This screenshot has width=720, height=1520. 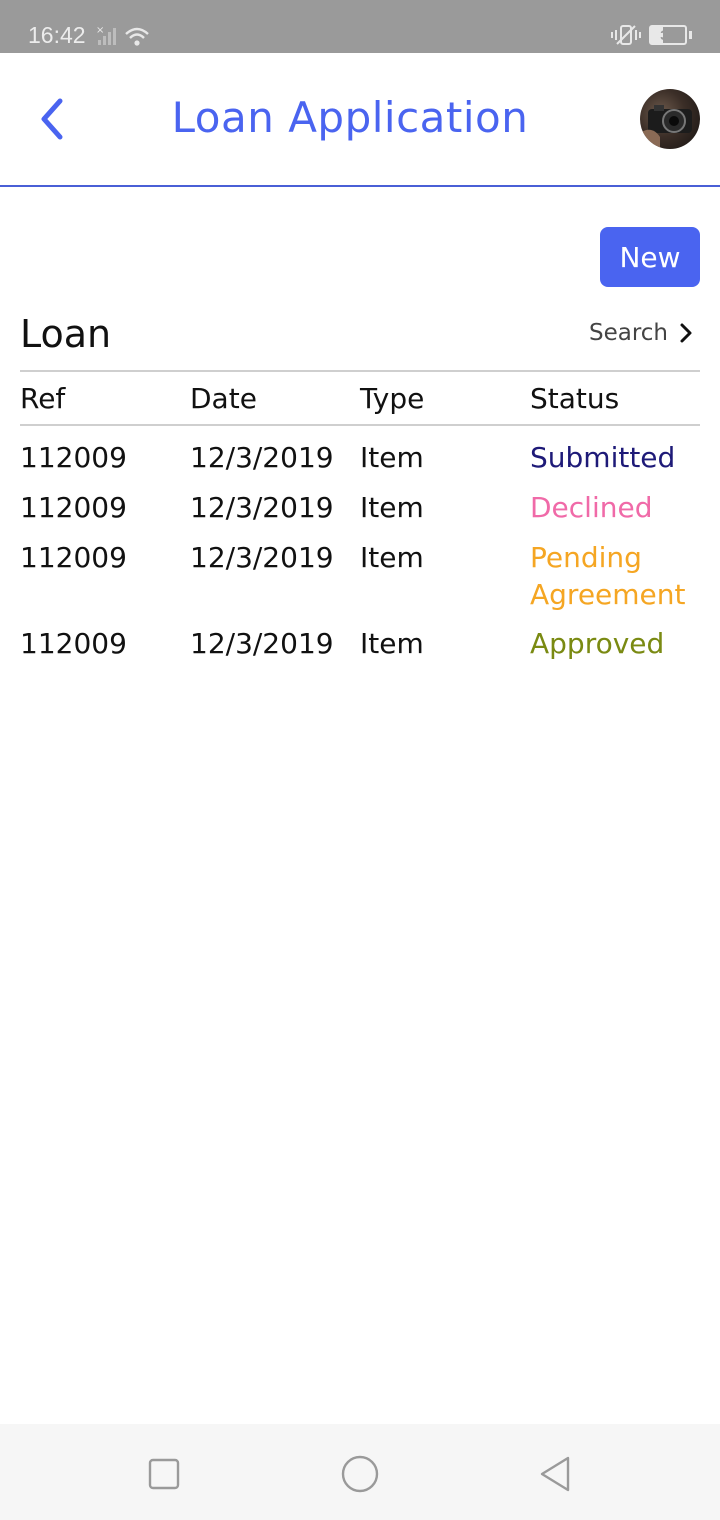 What do you see at coordinates (628, 333) in the screenshot?
I see `search-label: Search` at bounding box center [628, 333].